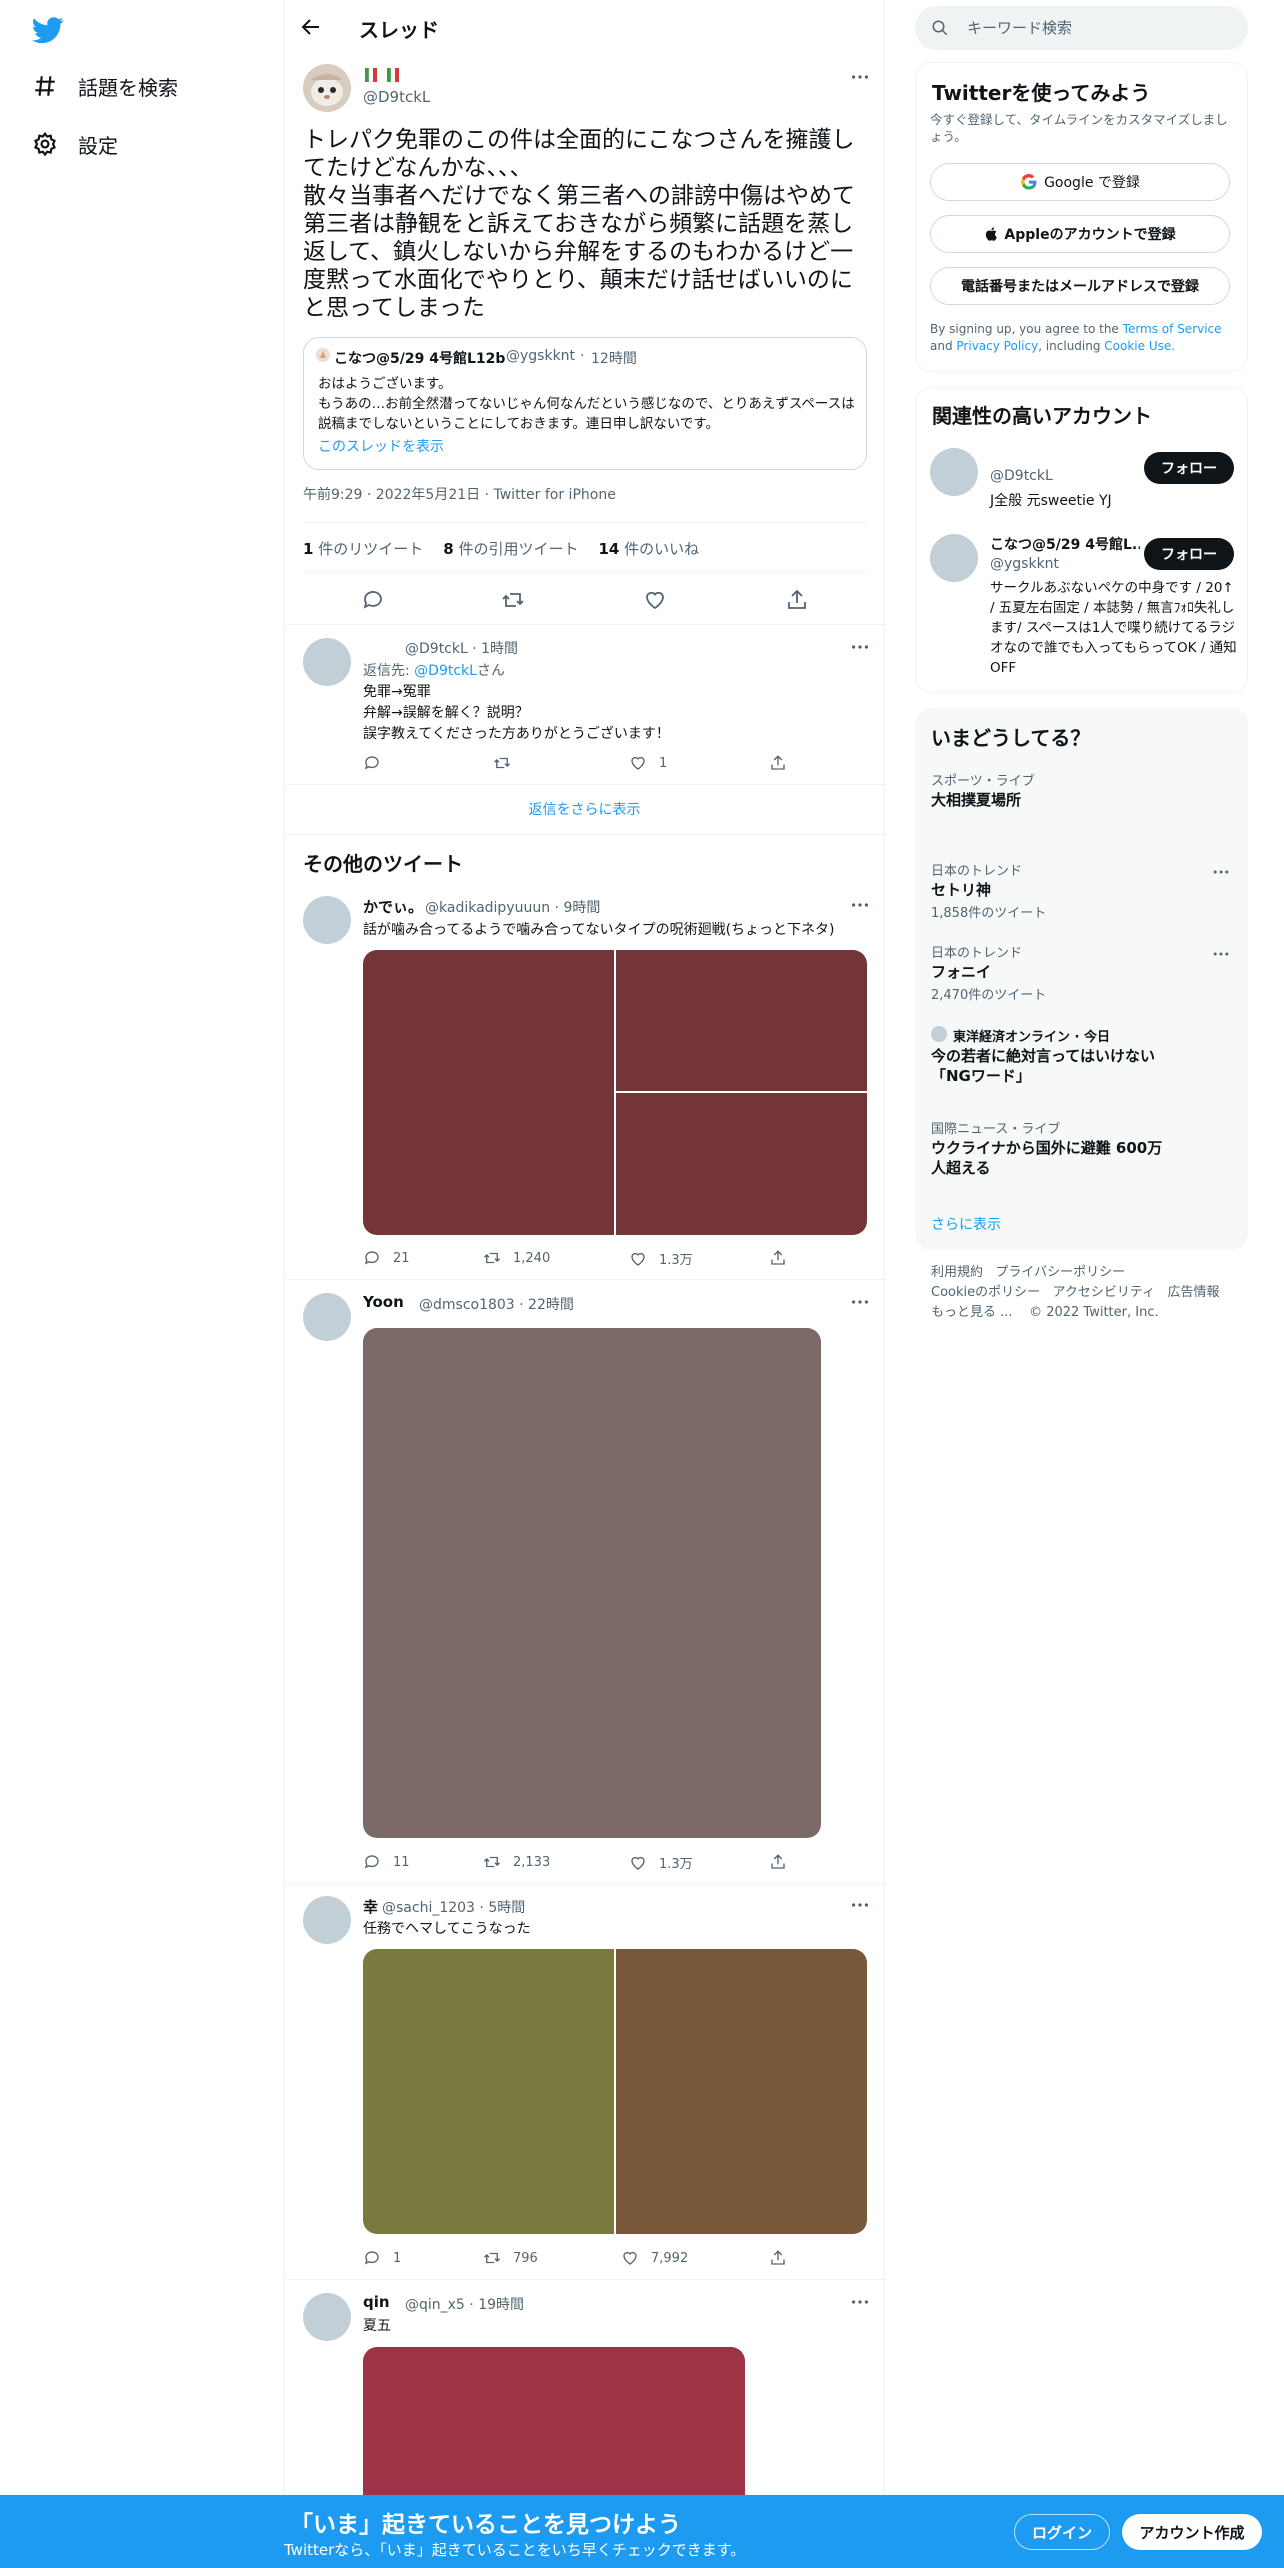 The height and width of the screenshot is (2568, 1284). Describe the element at coordinates (997, 346) in the screenshot. I see `privacy-policy-link: Privacy Policy` at that location.